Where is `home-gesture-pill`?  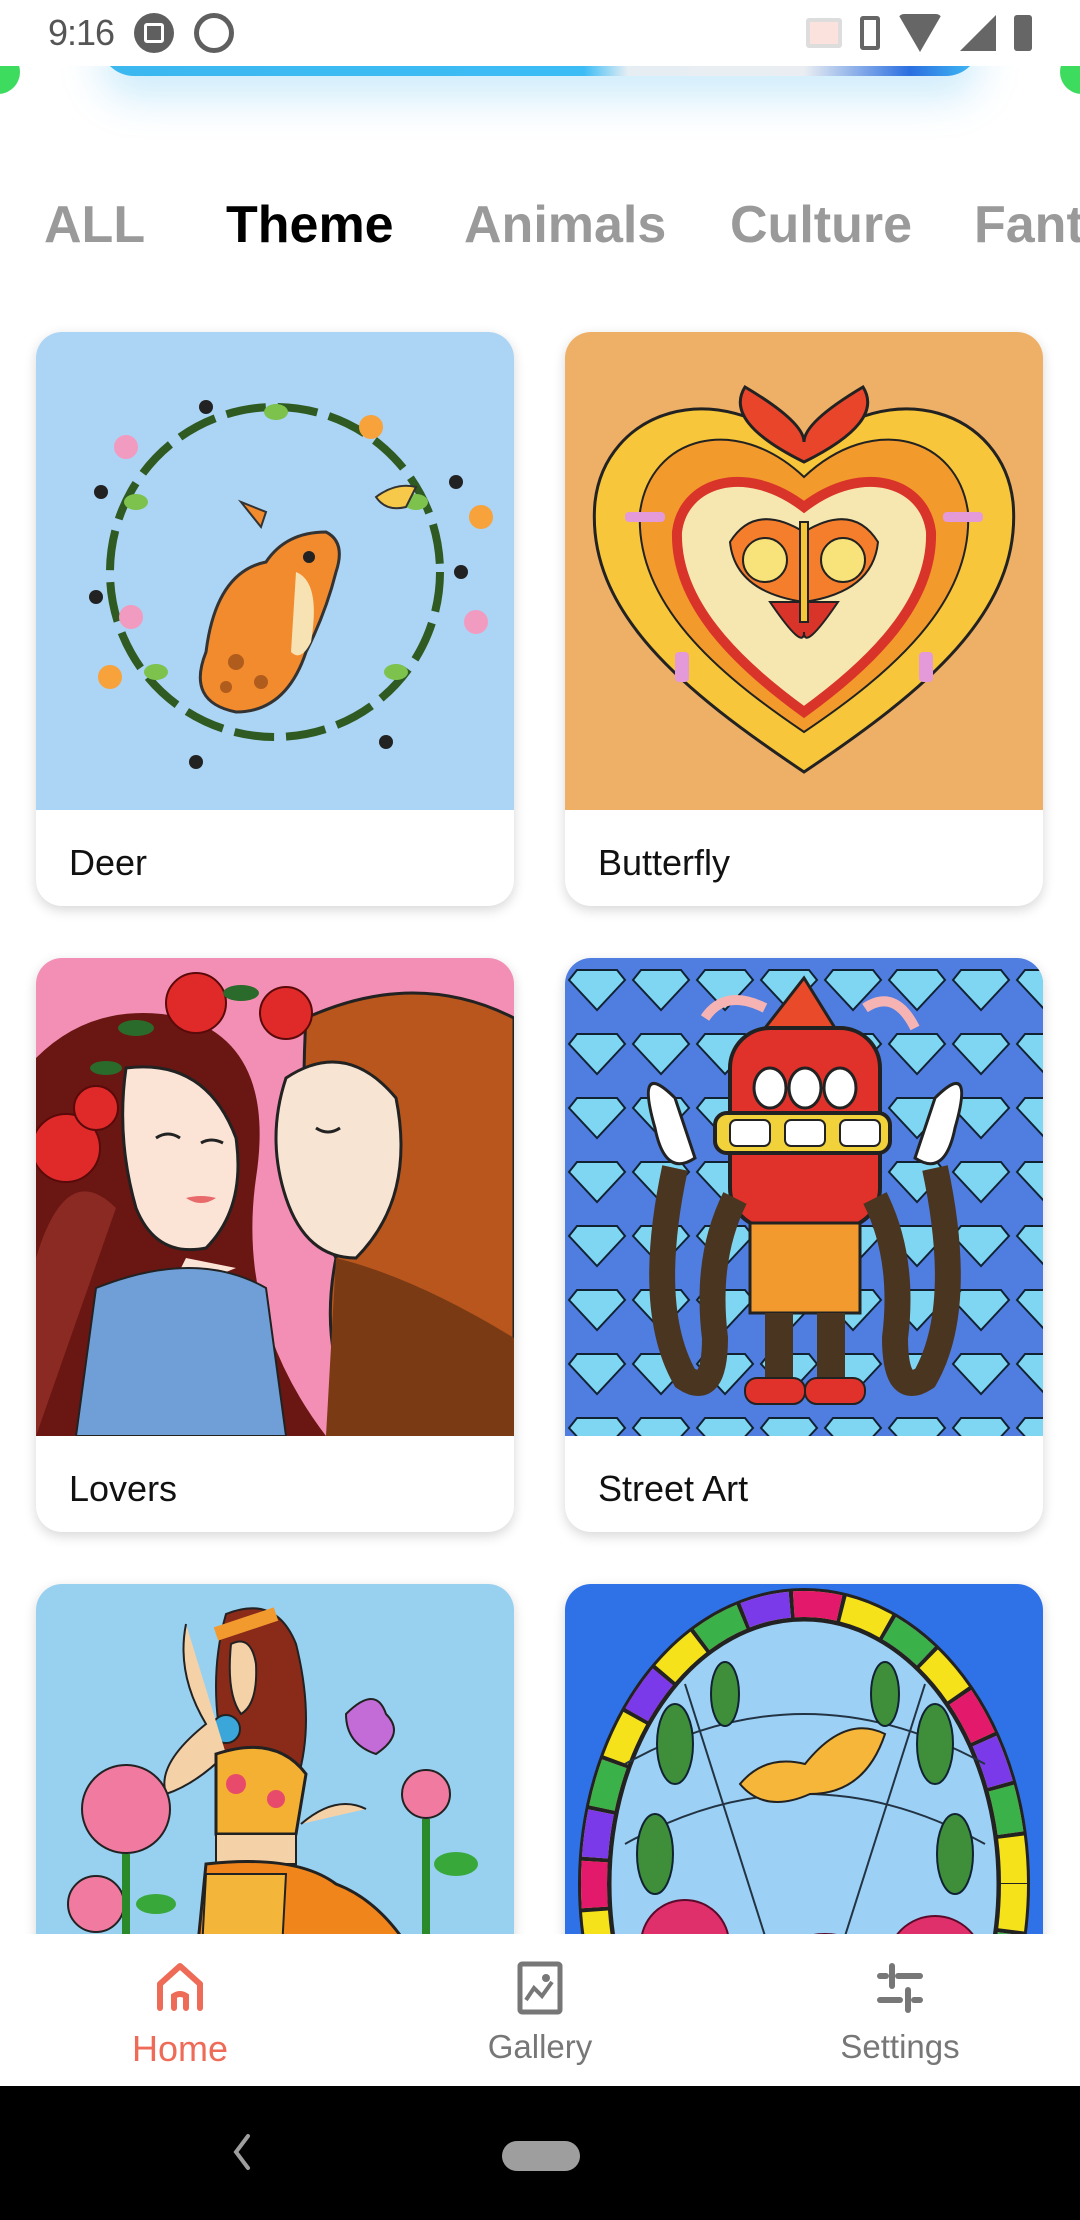 home-gesture-pill is located at coordinates (541, 2156).